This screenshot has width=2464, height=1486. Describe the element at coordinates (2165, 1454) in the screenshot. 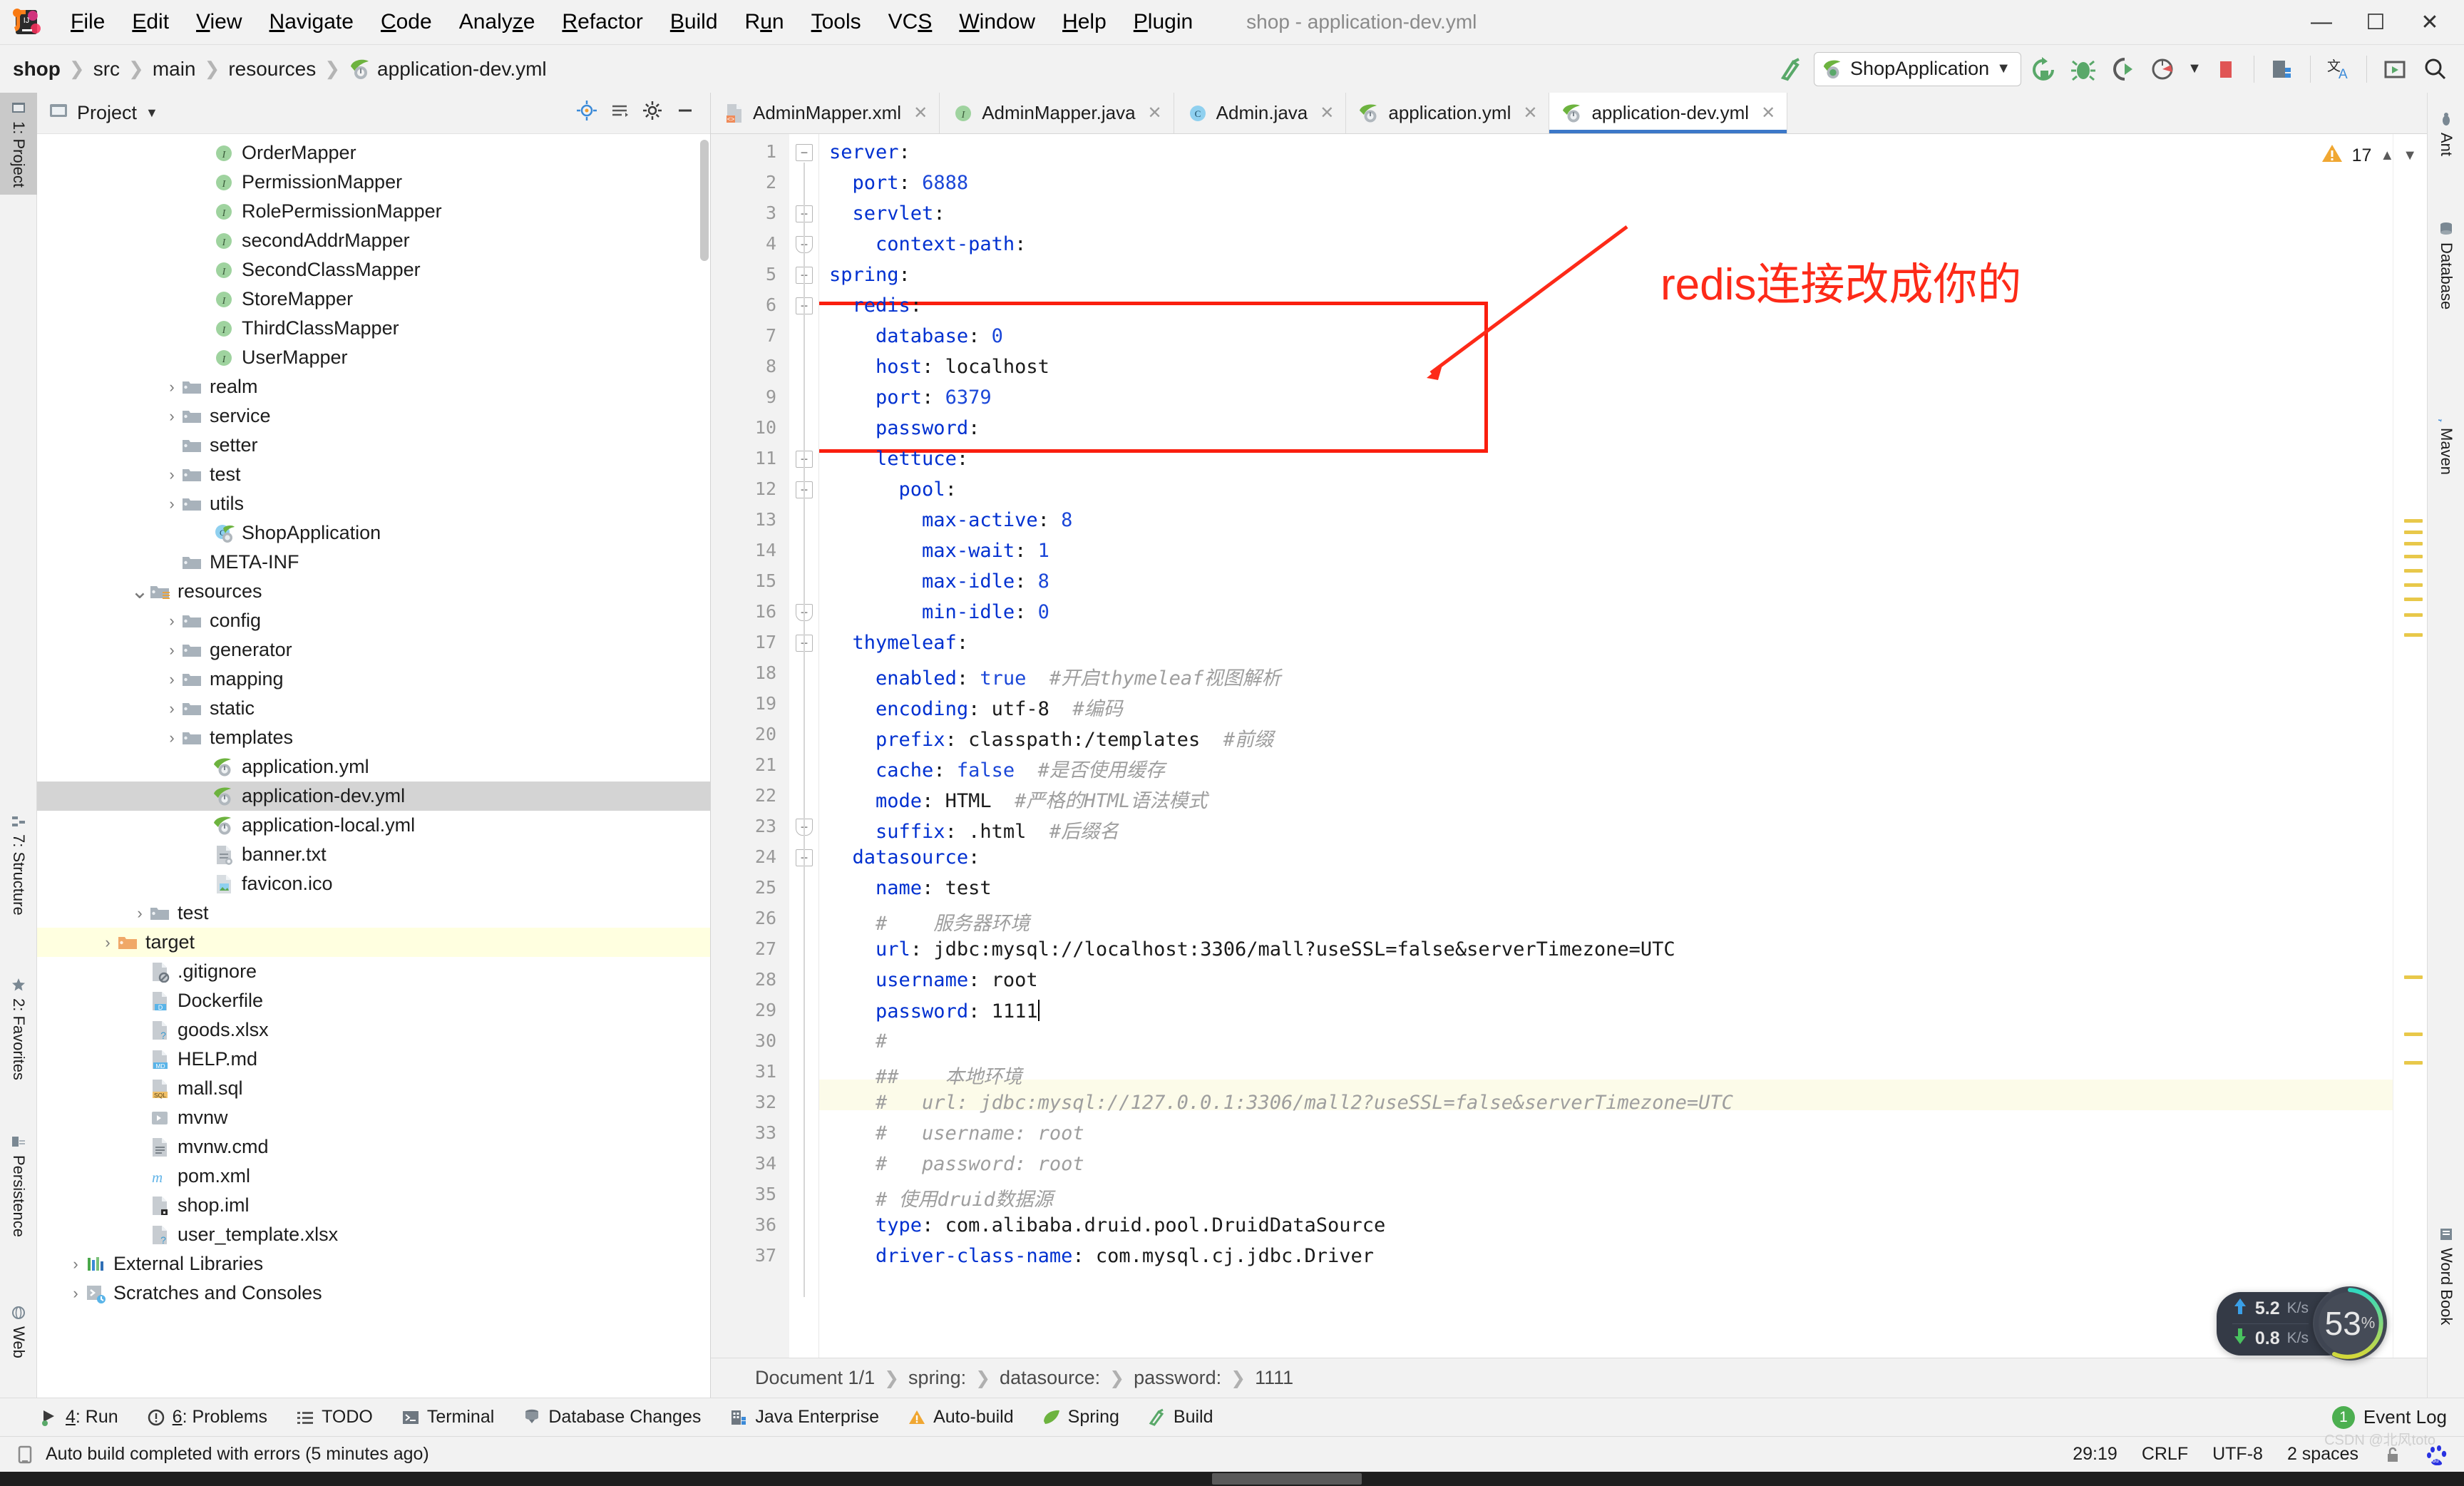

I see `line-separator: CRLF` at that location.